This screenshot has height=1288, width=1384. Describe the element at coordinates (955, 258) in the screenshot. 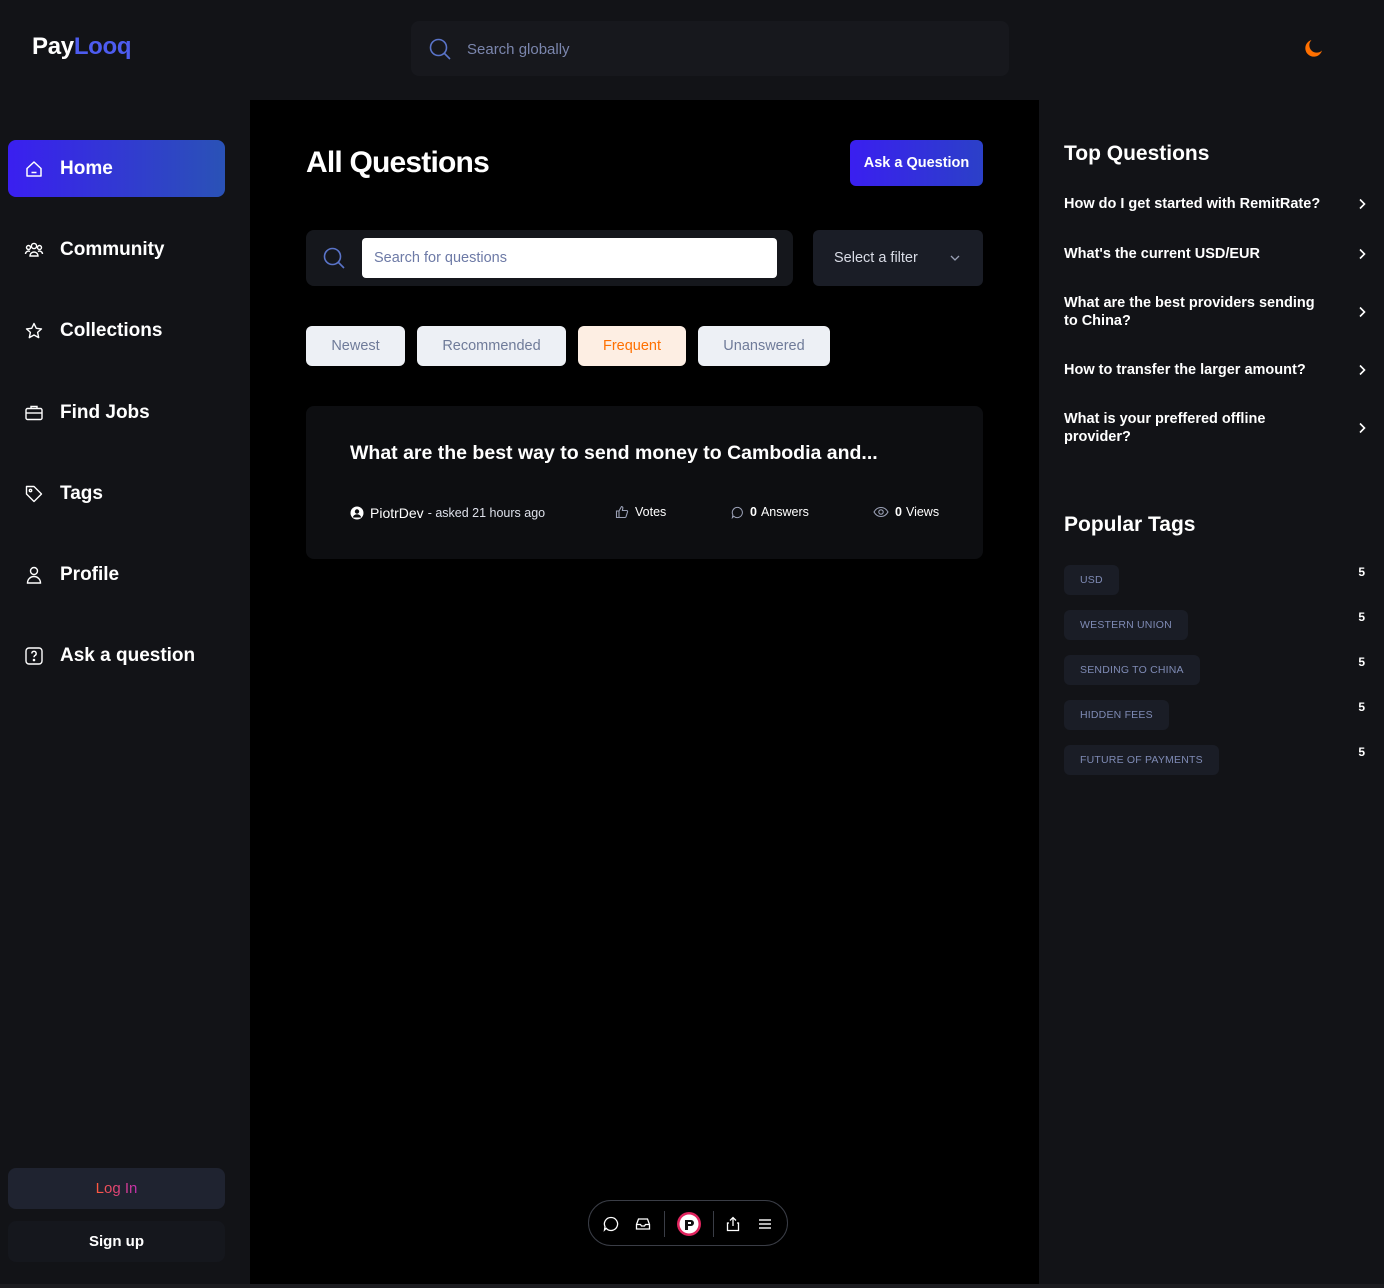

I see `chevron-down-icon` at that location.